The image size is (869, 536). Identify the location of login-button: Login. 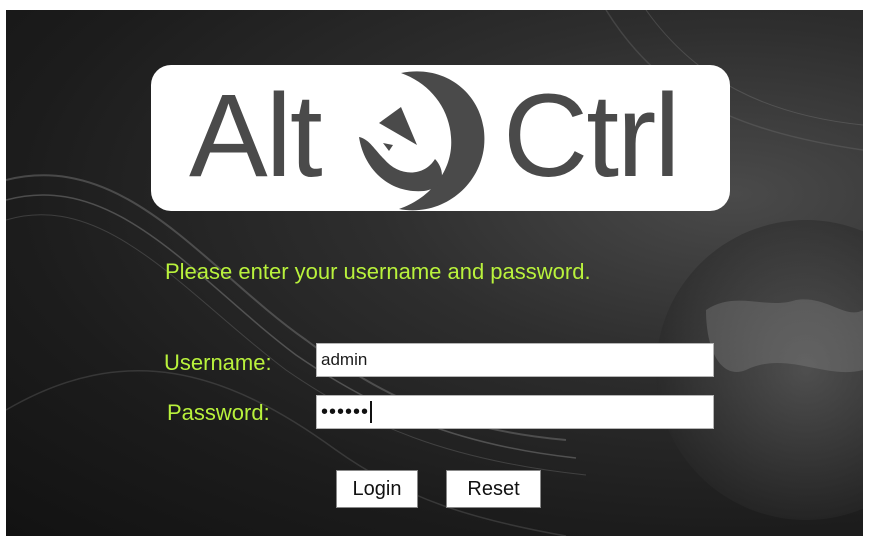
(377, 489).